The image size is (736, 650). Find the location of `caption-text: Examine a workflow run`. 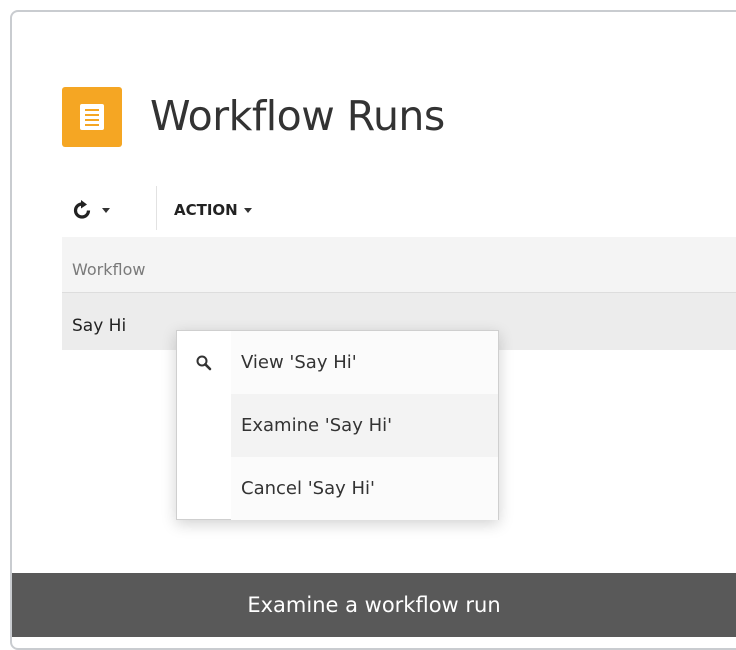

caption-text: Examine a workflow run is located at coordinates (374, 605).